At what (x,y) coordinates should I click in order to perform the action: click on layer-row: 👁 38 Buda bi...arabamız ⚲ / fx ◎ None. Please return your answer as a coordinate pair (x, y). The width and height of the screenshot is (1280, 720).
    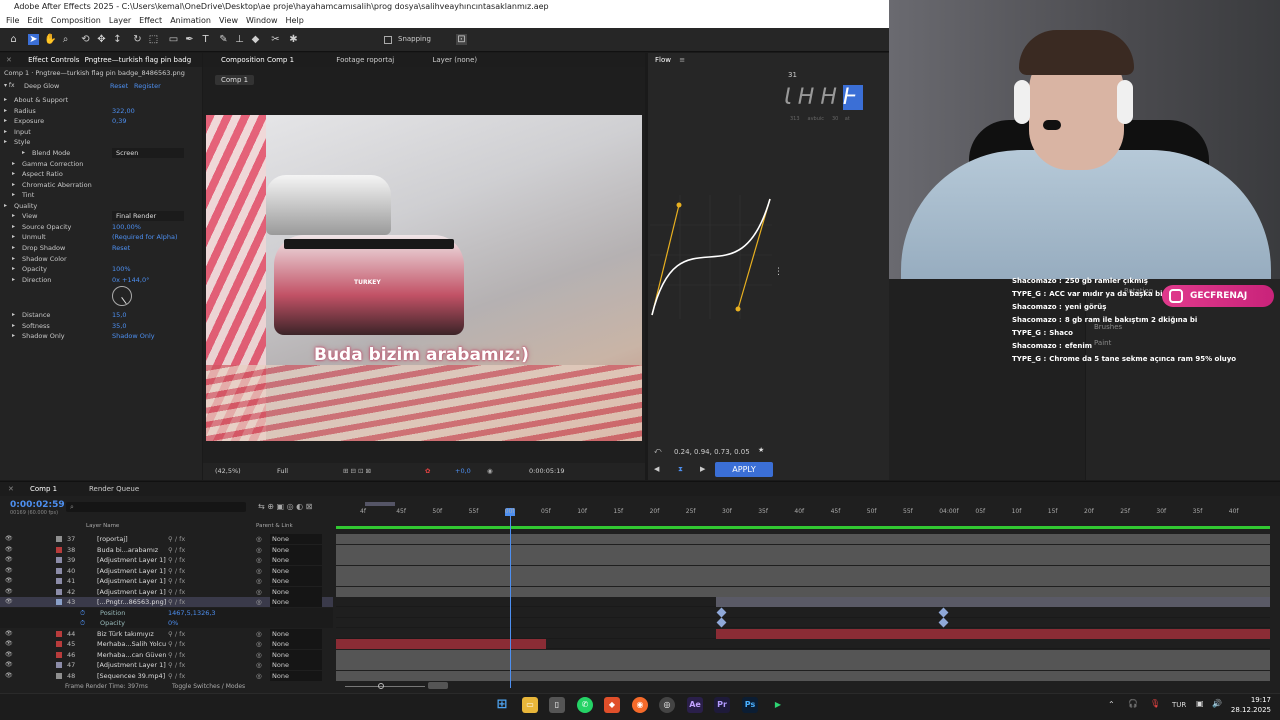
    Looking at the image, I should click on (166, 549).